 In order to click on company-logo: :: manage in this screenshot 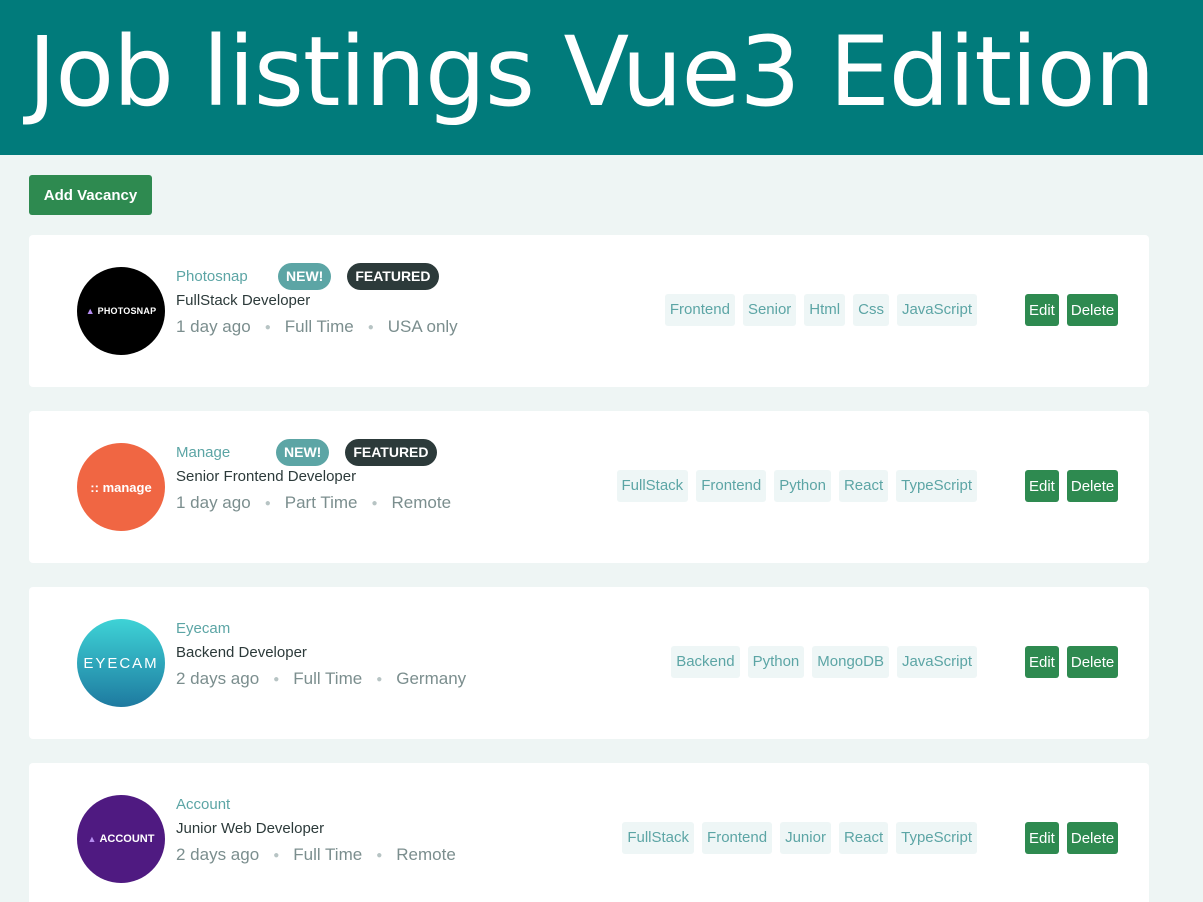, I will do `click(121, 487)`.